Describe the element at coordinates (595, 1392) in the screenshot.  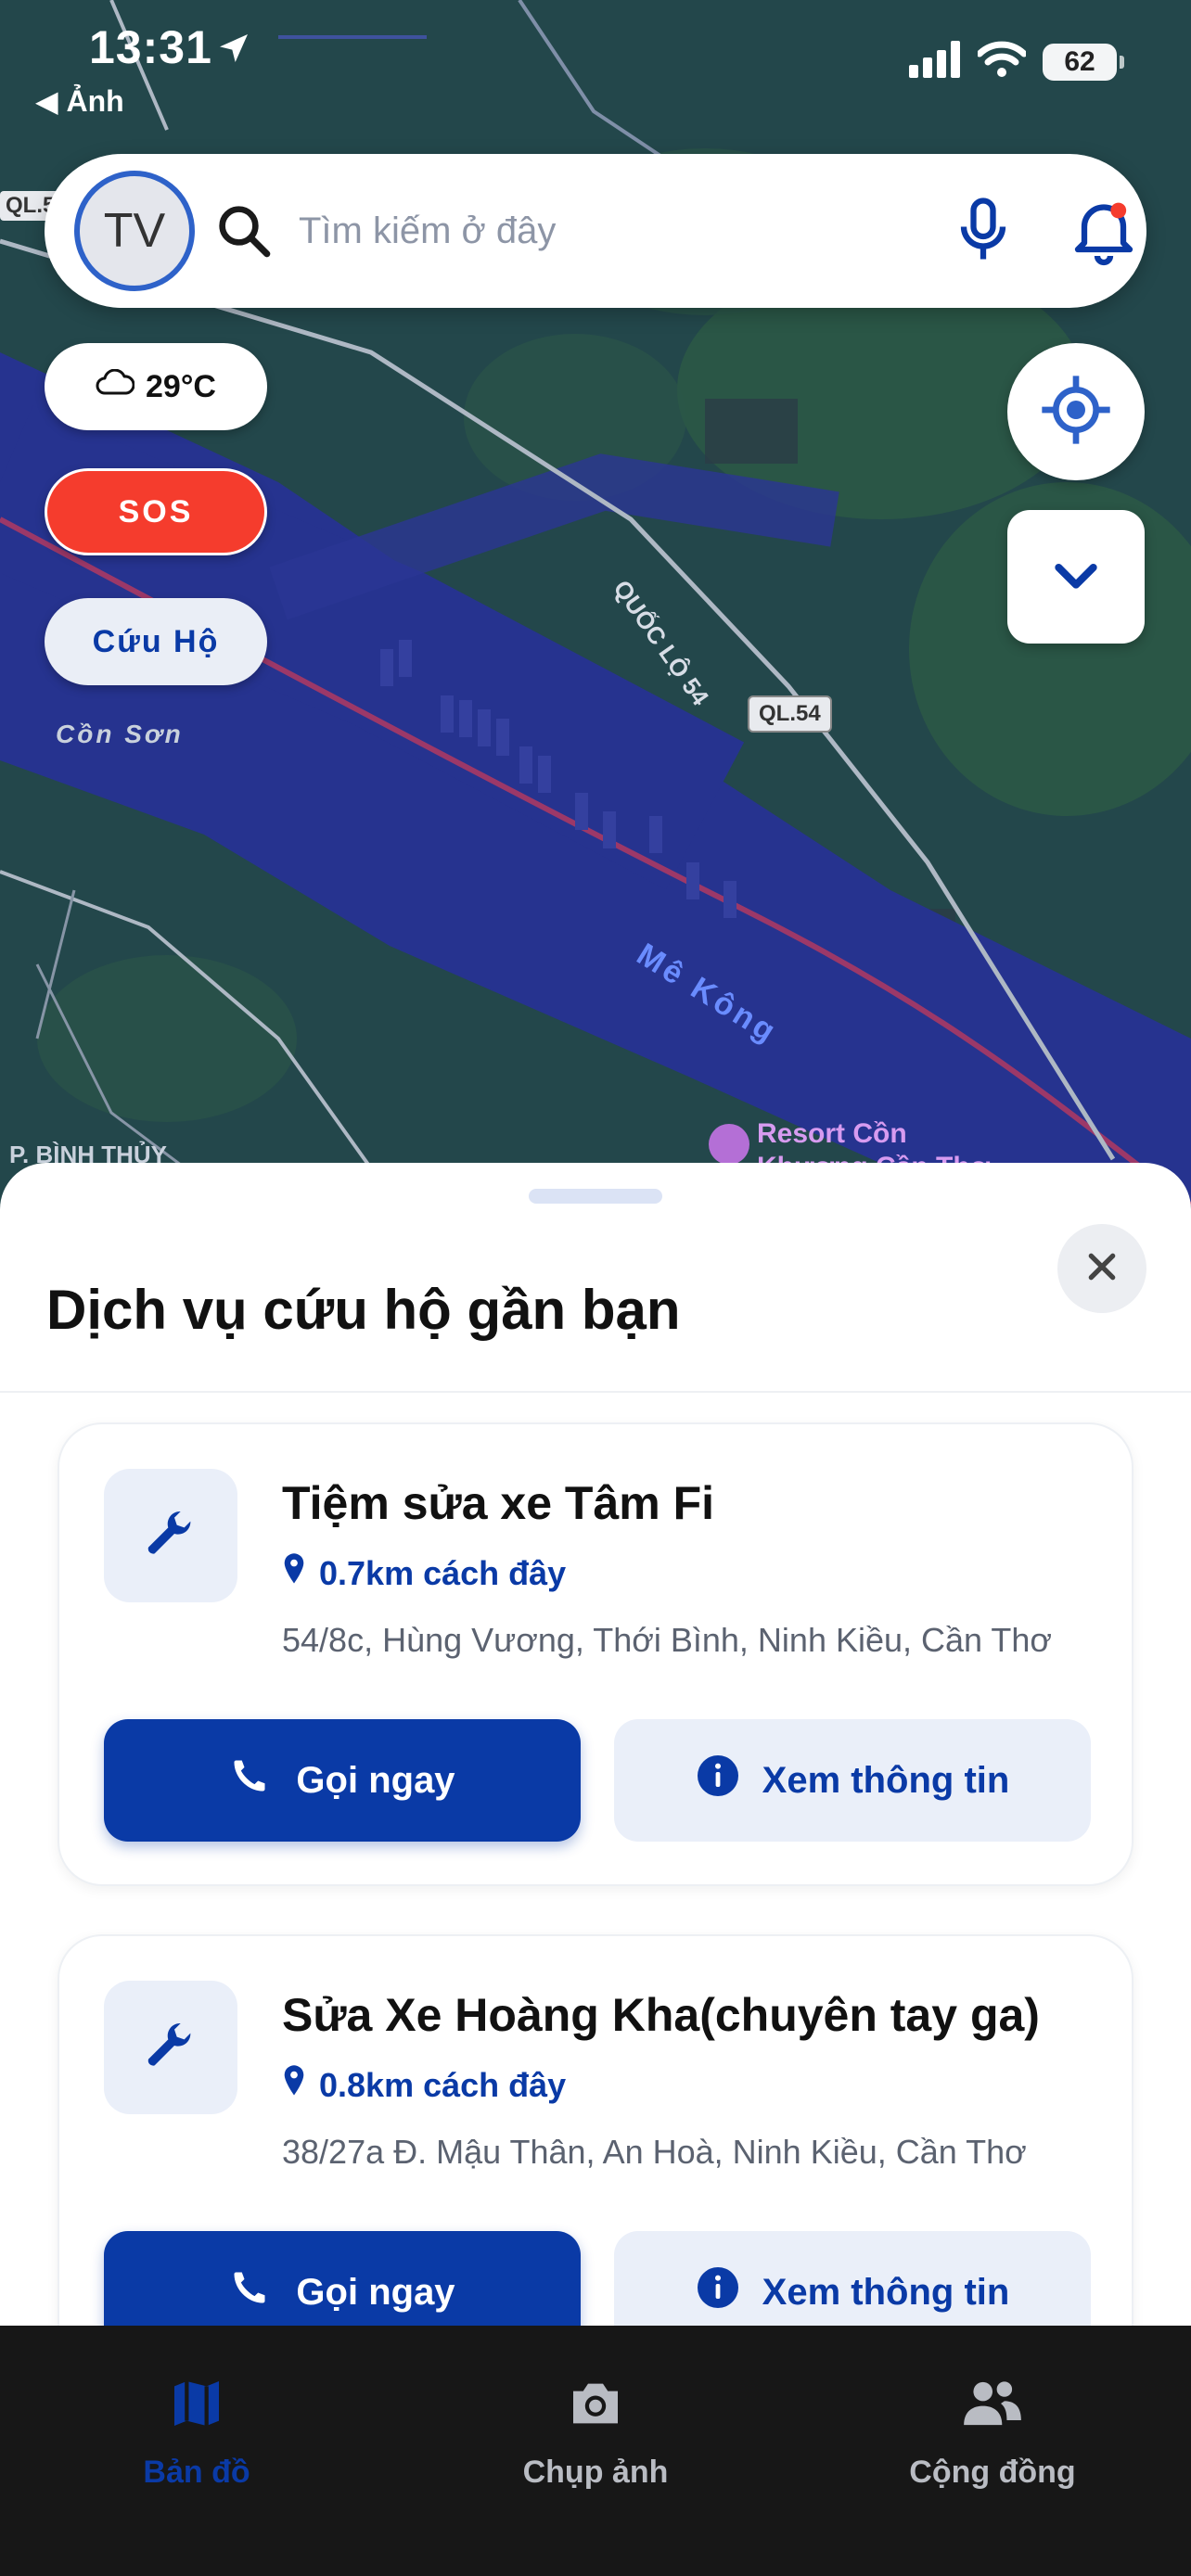
I see `sheet-divider` at that location.